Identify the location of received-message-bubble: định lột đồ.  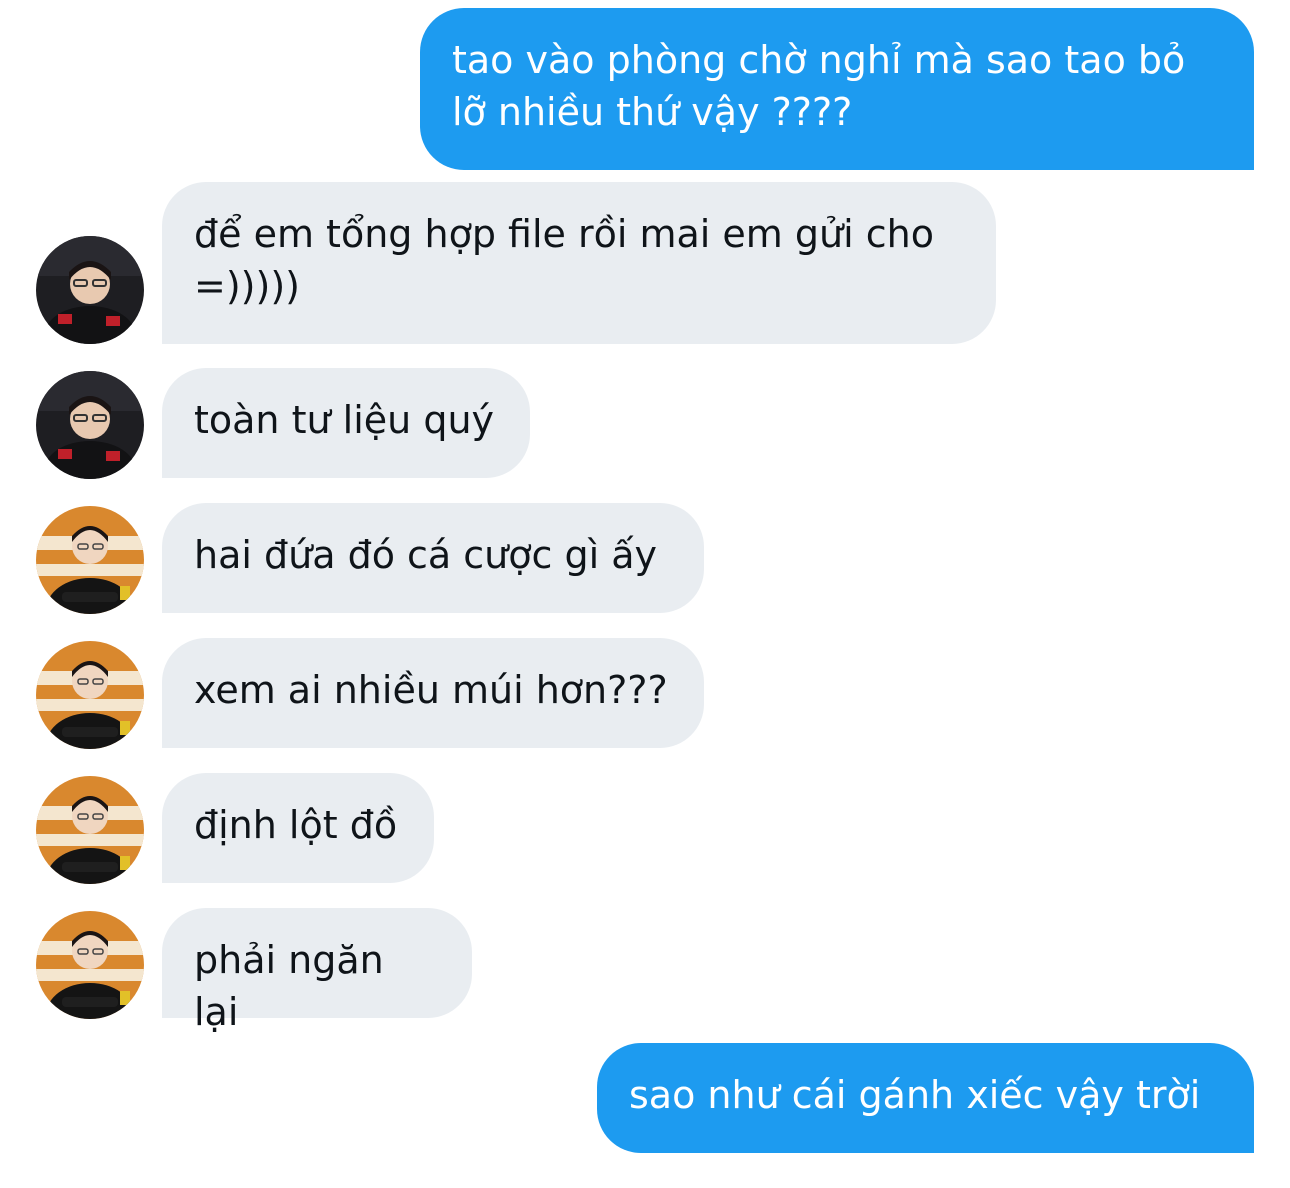
(298, 828).